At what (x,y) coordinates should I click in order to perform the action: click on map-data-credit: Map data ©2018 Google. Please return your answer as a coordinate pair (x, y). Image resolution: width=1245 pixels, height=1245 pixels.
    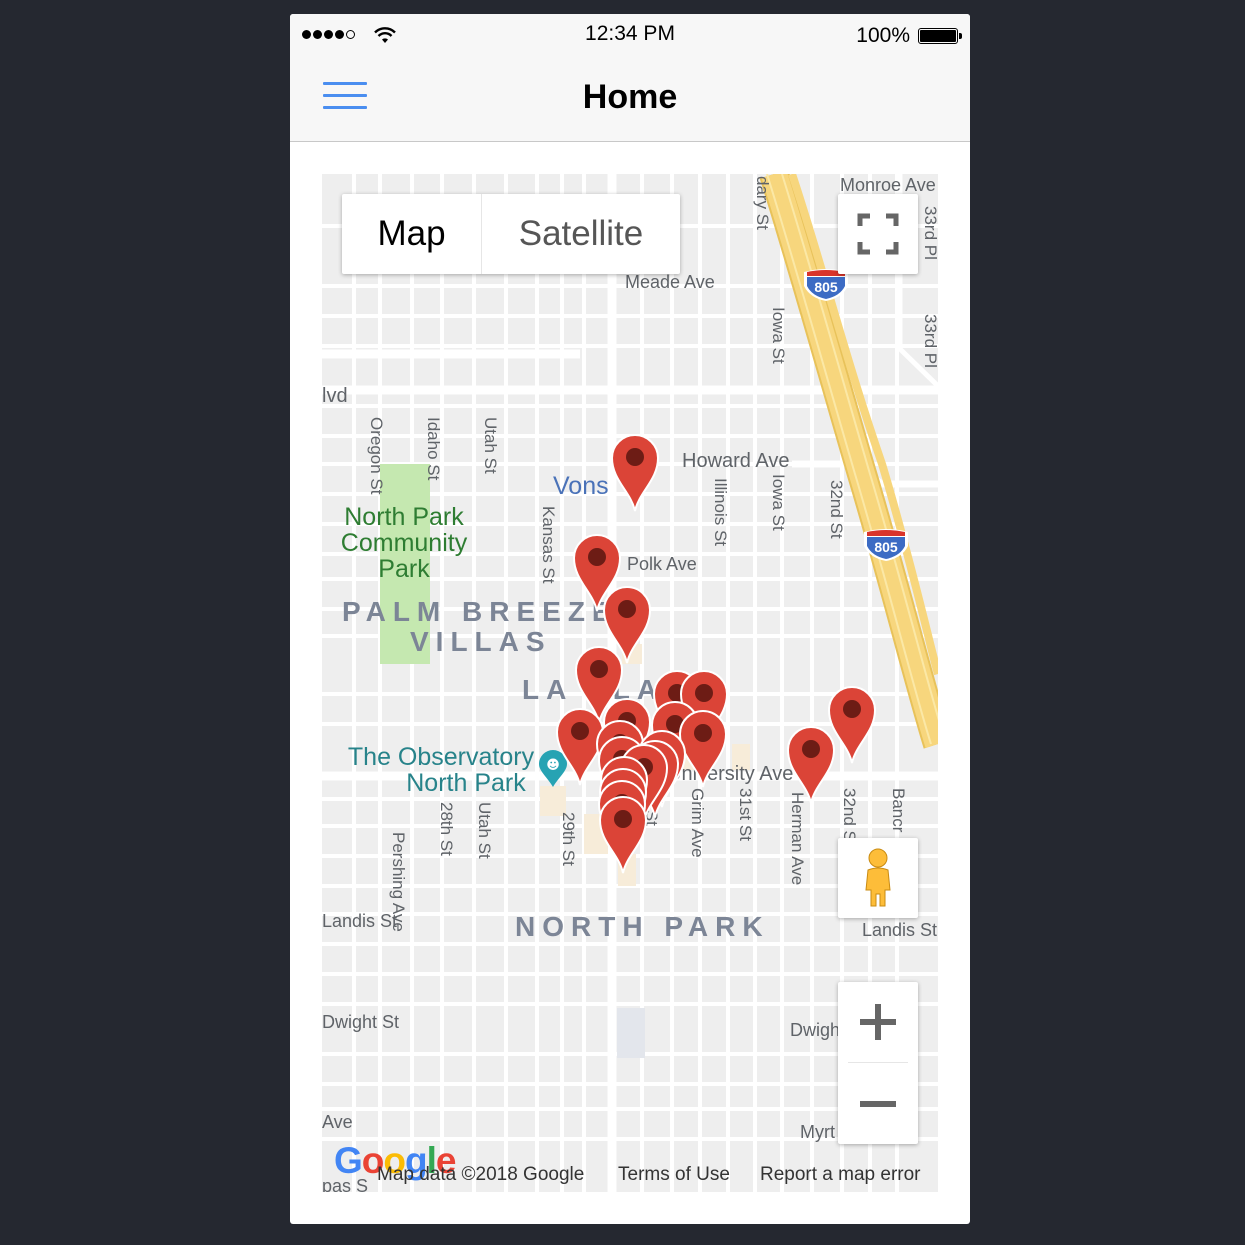
    Looking at the image, I should click on (481, 1174).